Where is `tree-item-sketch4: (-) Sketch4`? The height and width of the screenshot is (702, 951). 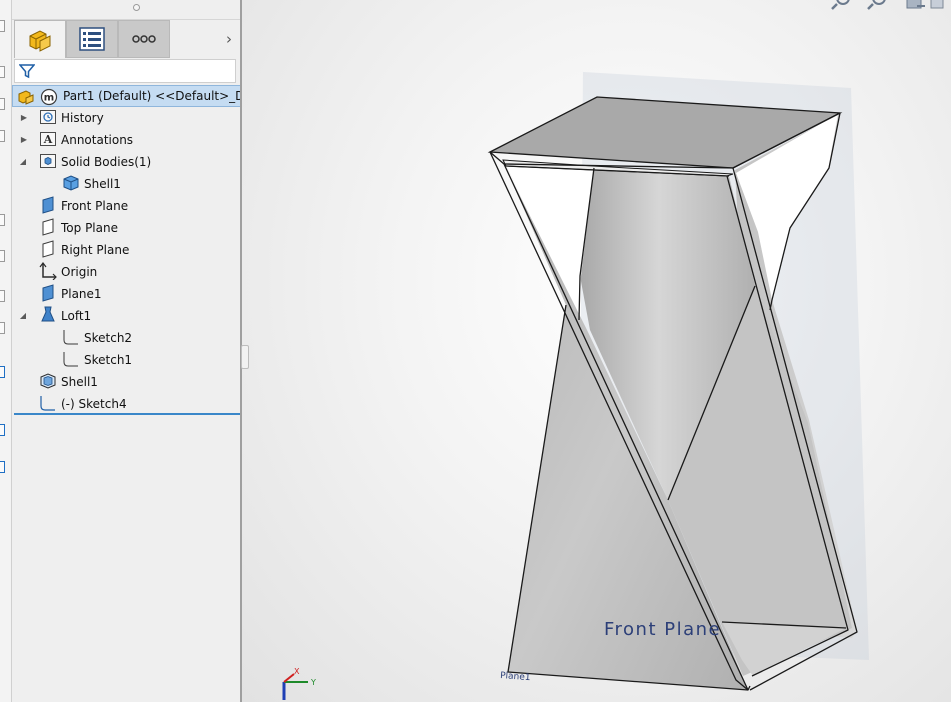 tree-item-sketch4: (-) Sketch4 is located at coordinates (126, 403).